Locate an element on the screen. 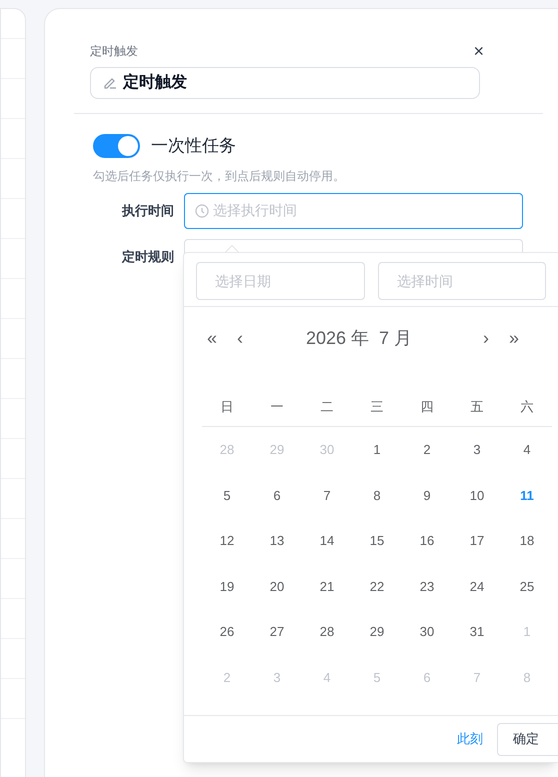 The width and height of the screenshot is (558, 777). weekday-label: 六 is located at coordinates (527, 407).